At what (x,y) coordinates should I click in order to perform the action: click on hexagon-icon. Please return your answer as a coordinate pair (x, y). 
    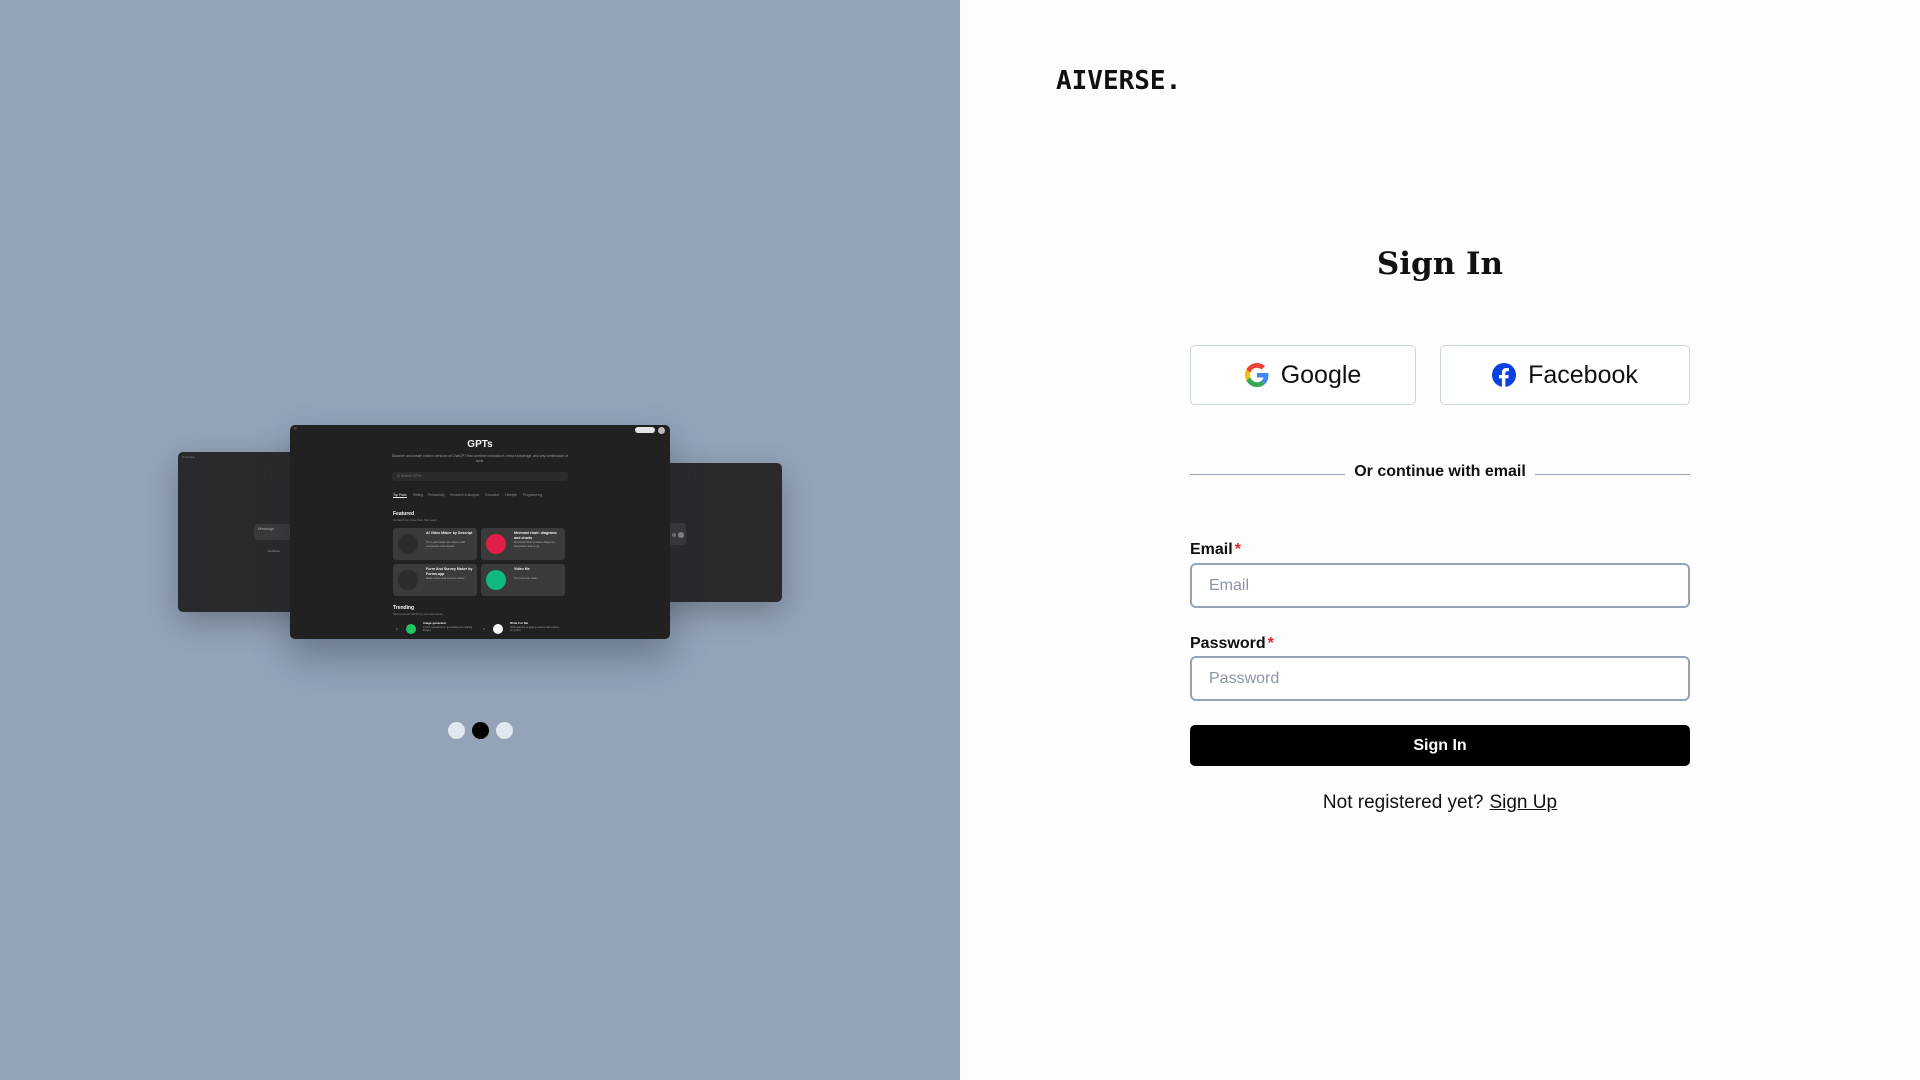
    Looking at the image, I should click on (496, 580).